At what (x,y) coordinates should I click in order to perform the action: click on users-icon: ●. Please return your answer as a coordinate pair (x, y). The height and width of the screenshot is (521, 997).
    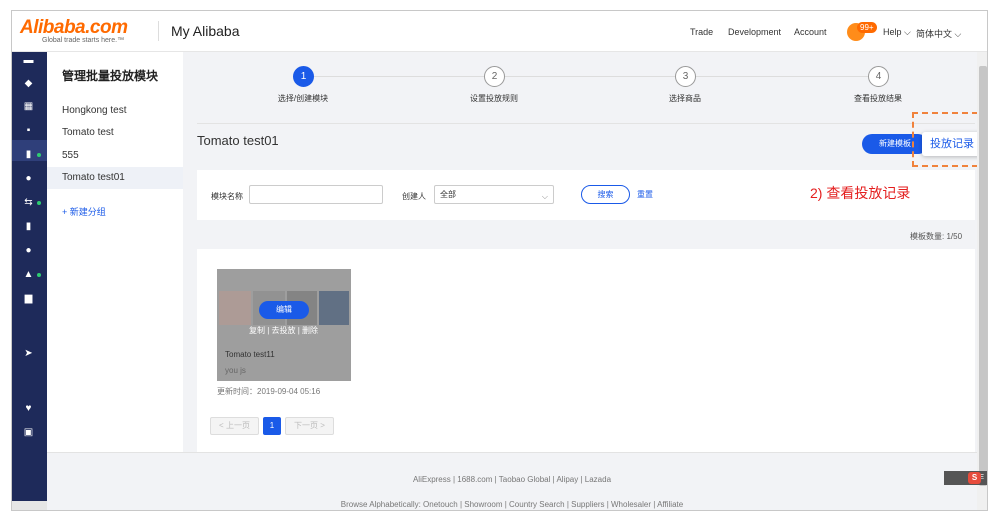
    Looking at the image, I should click on (28, 178).